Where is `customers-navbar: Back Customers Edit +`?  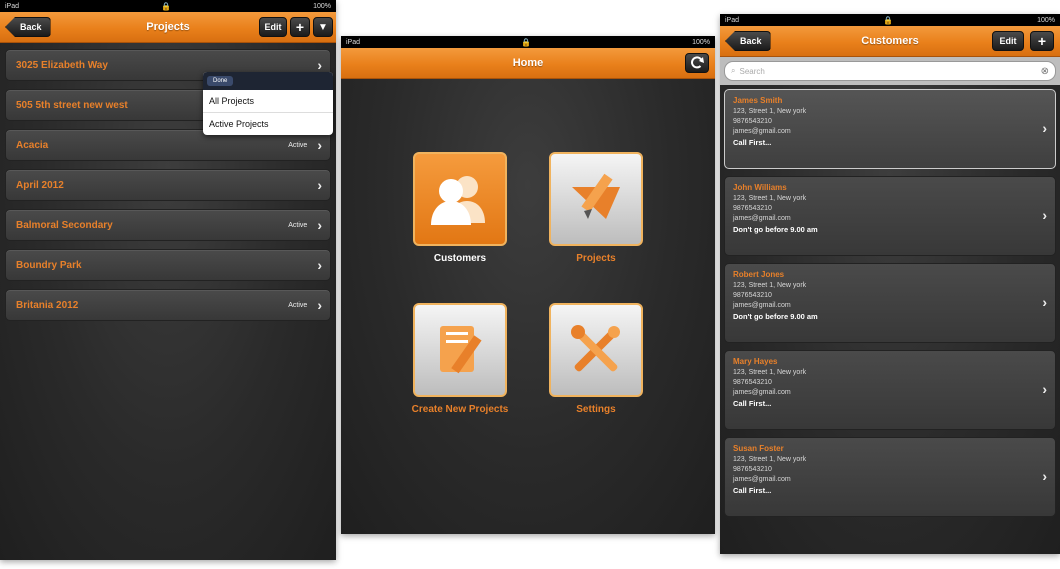 customers-navbar: Back Customers Edit + is located at coordinates (890, 41).